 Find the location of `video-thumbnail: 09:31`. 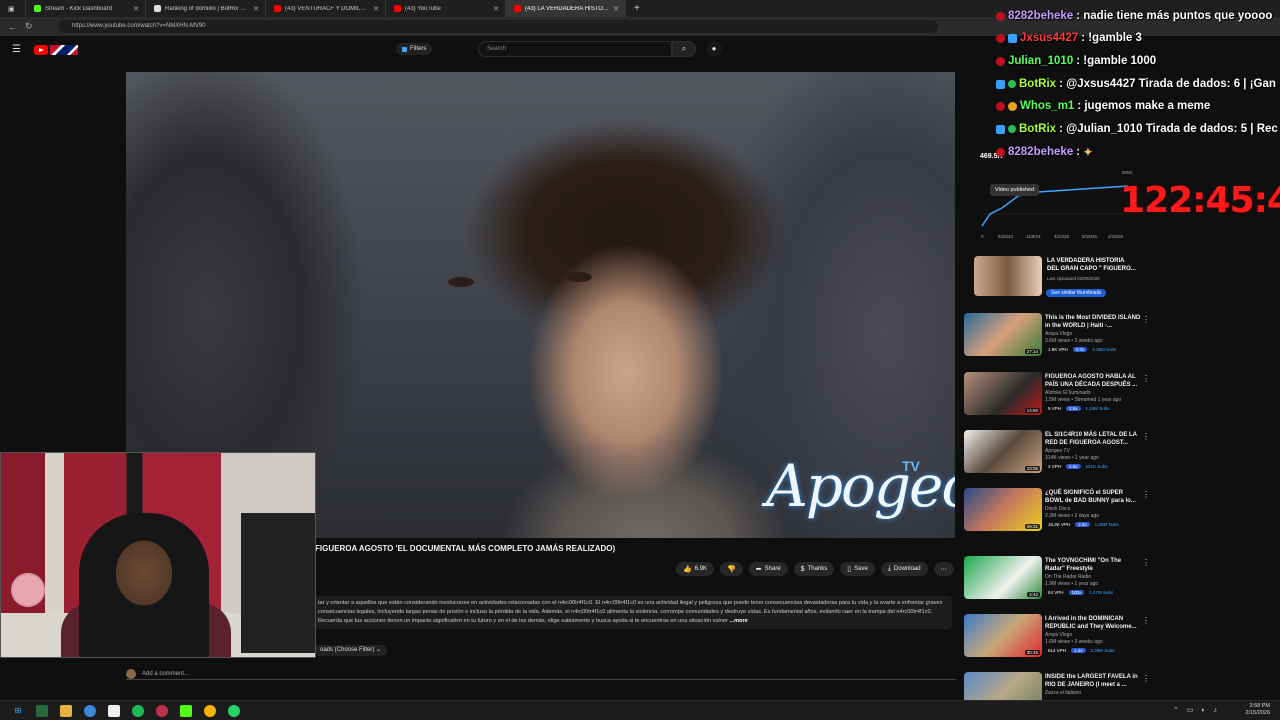

video-thumbnail: 09:31 is located at coordinates (1003, 509).